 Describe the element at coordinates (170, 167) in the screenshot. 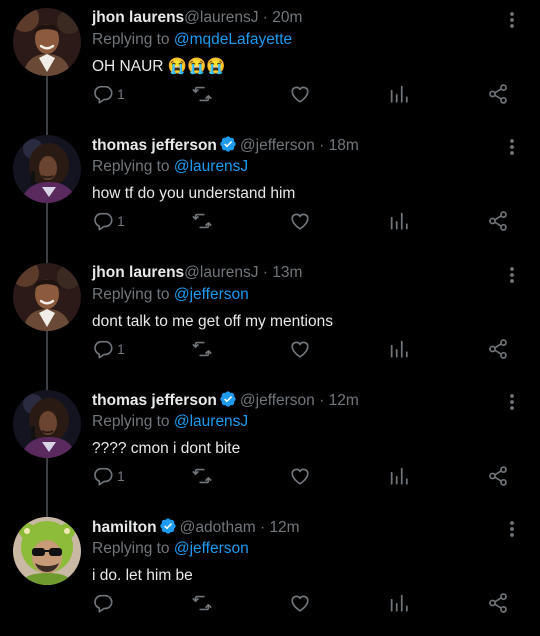

I see `replying-to: Replying to @laurensJ` at that location.